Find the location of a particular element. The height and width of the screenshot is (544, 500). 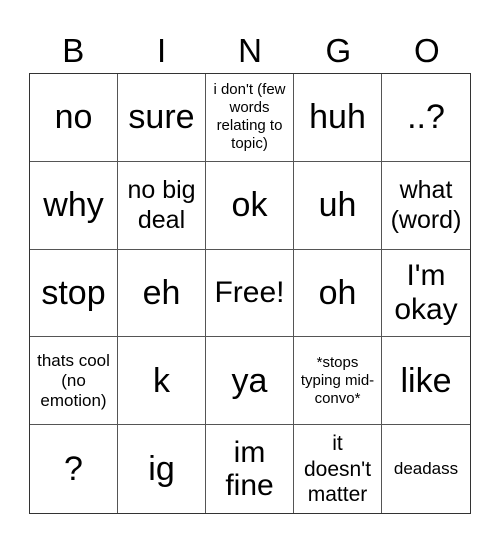

header-letter-i: I is located at coordinates (162, 50).